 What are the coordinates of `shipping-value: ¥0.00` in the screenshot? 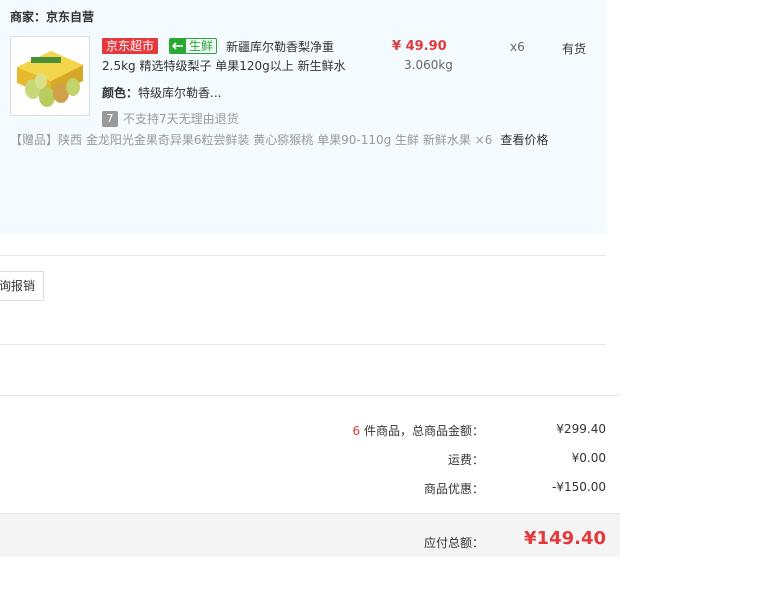 It's located at (588, 458).